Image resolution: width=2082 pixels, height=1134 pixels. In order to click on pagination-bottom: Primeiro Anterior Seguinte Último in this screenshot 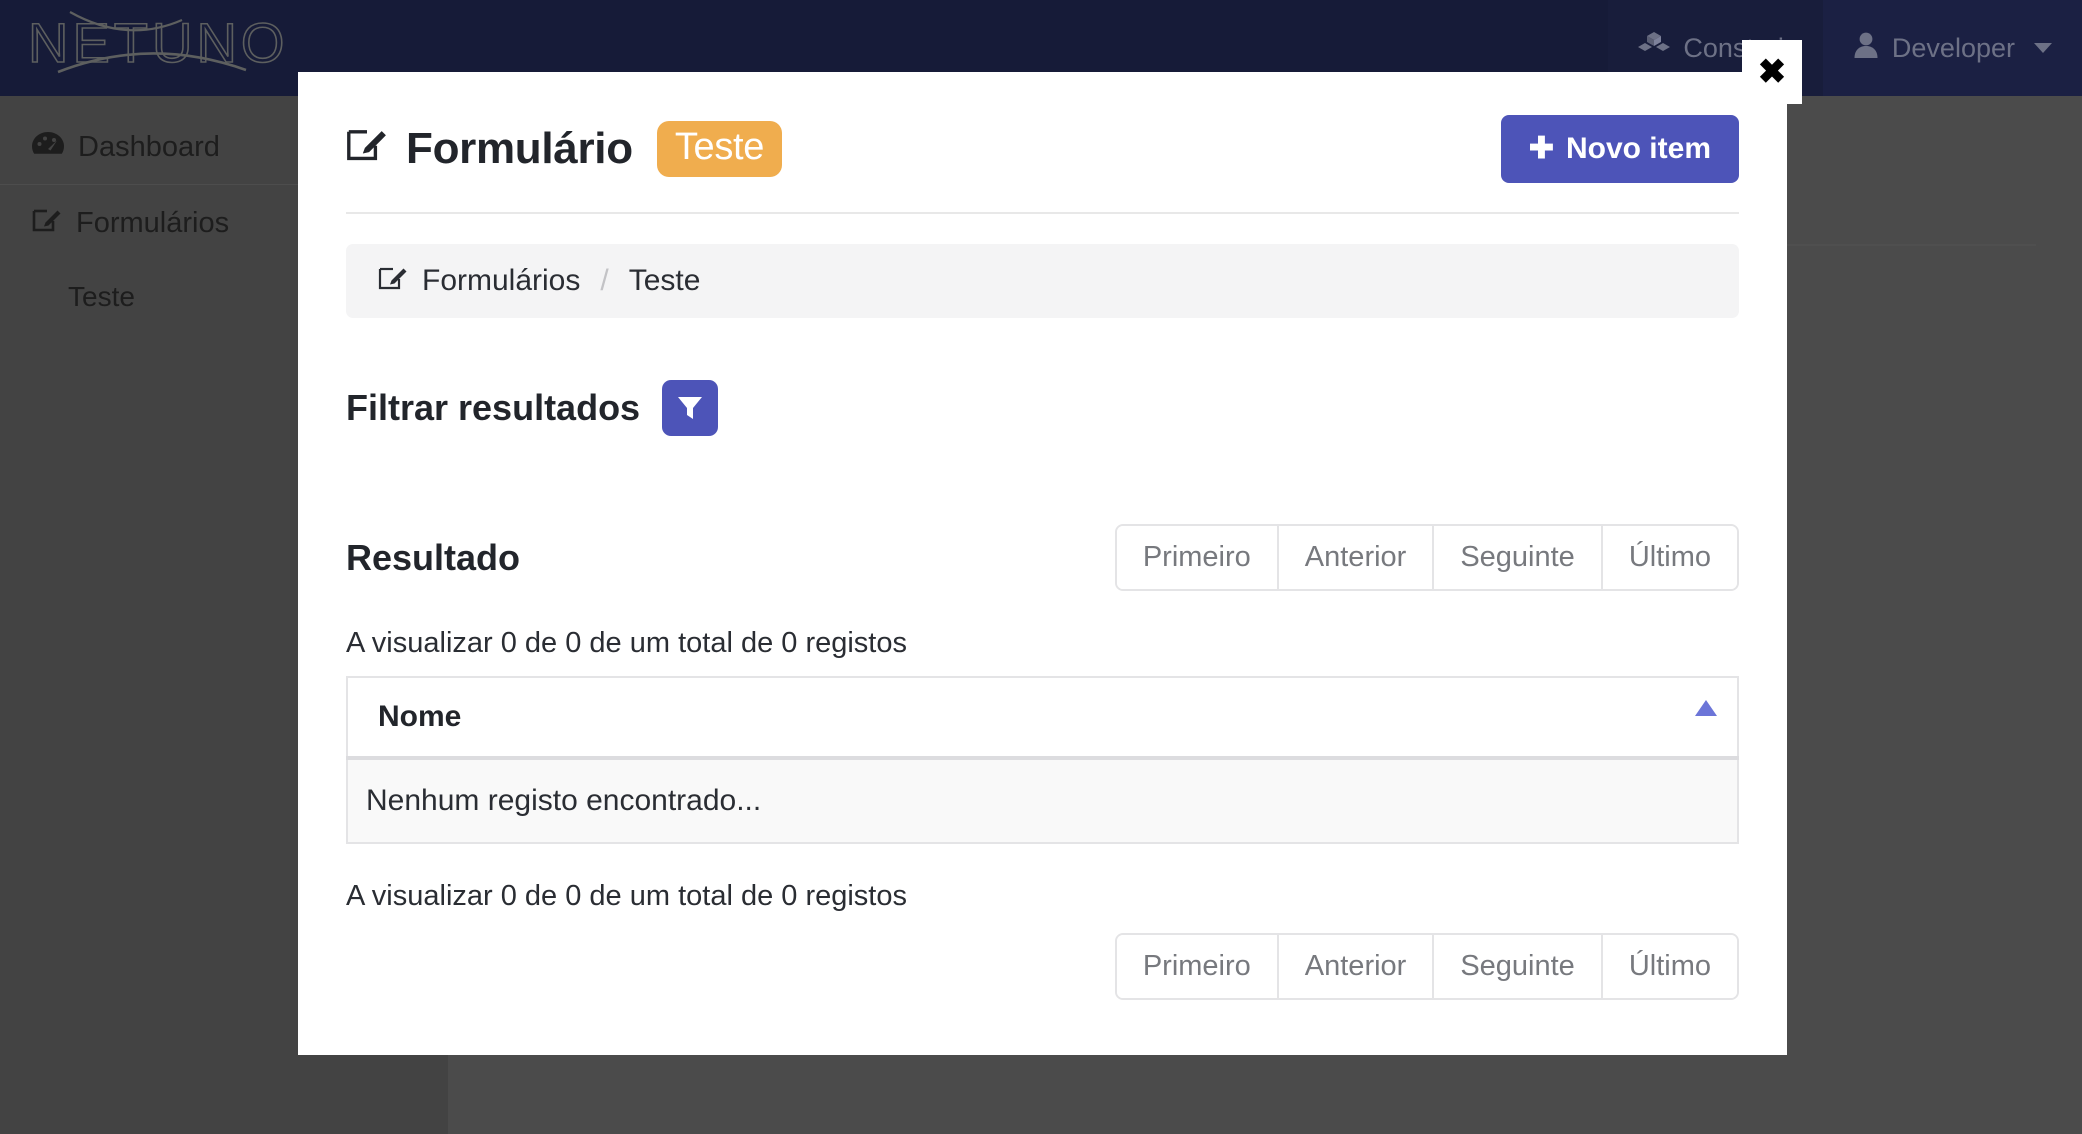, I will do `click(1426, 966)`.